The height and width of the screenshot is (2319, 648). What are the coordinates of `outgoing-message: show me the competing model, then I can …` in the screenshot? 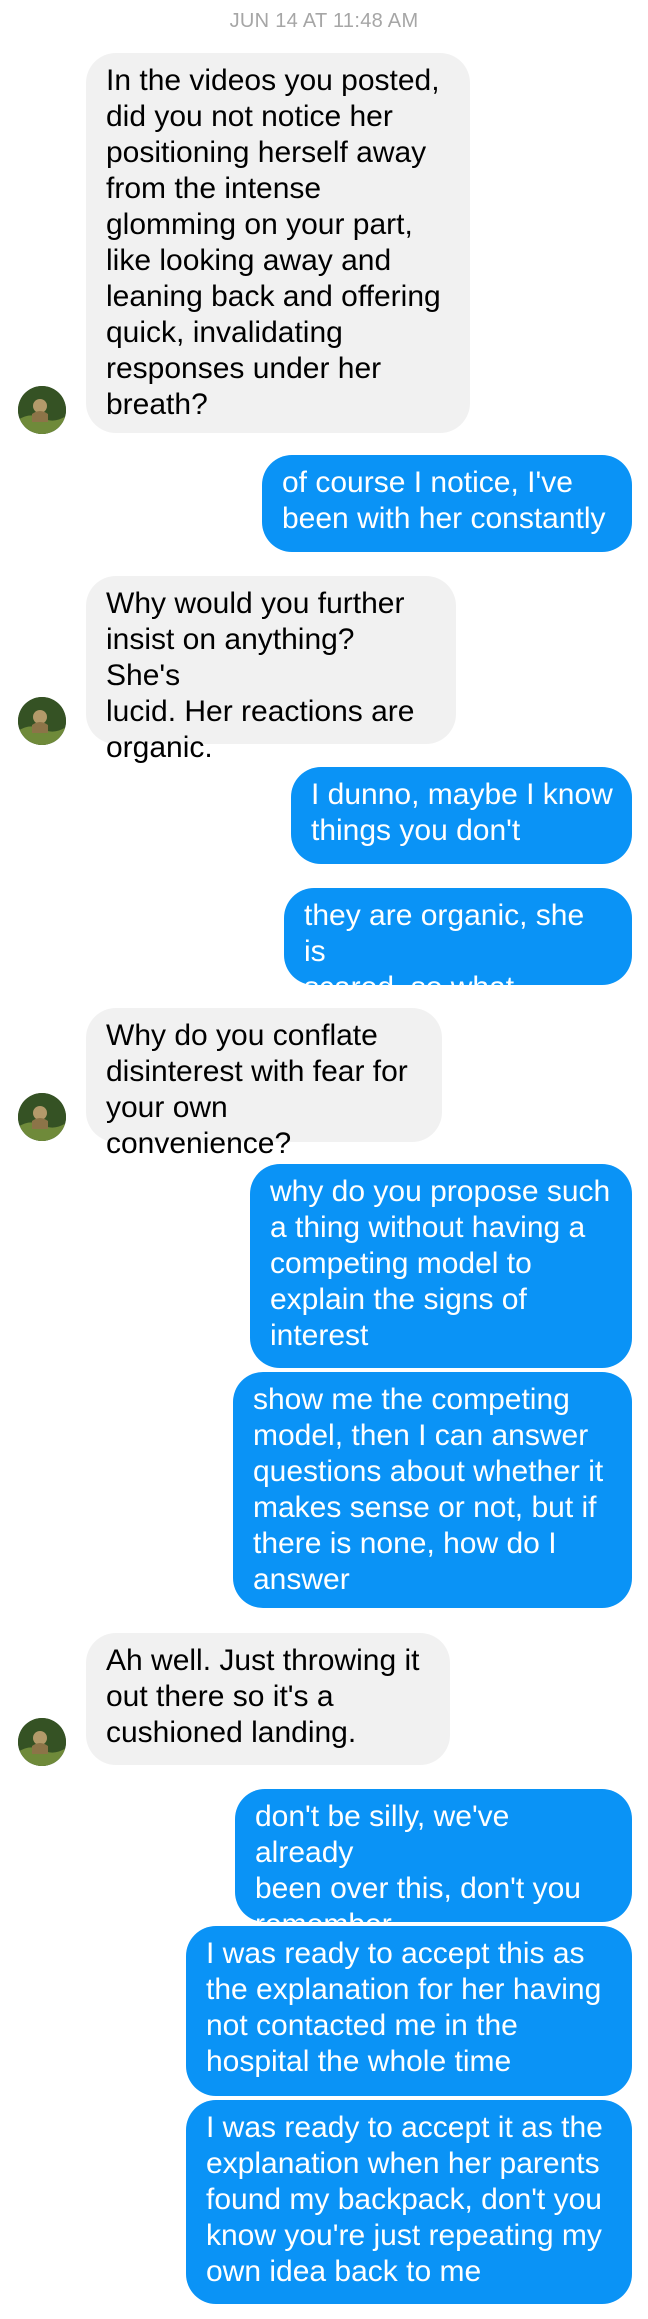 It's located at (432, 1490).